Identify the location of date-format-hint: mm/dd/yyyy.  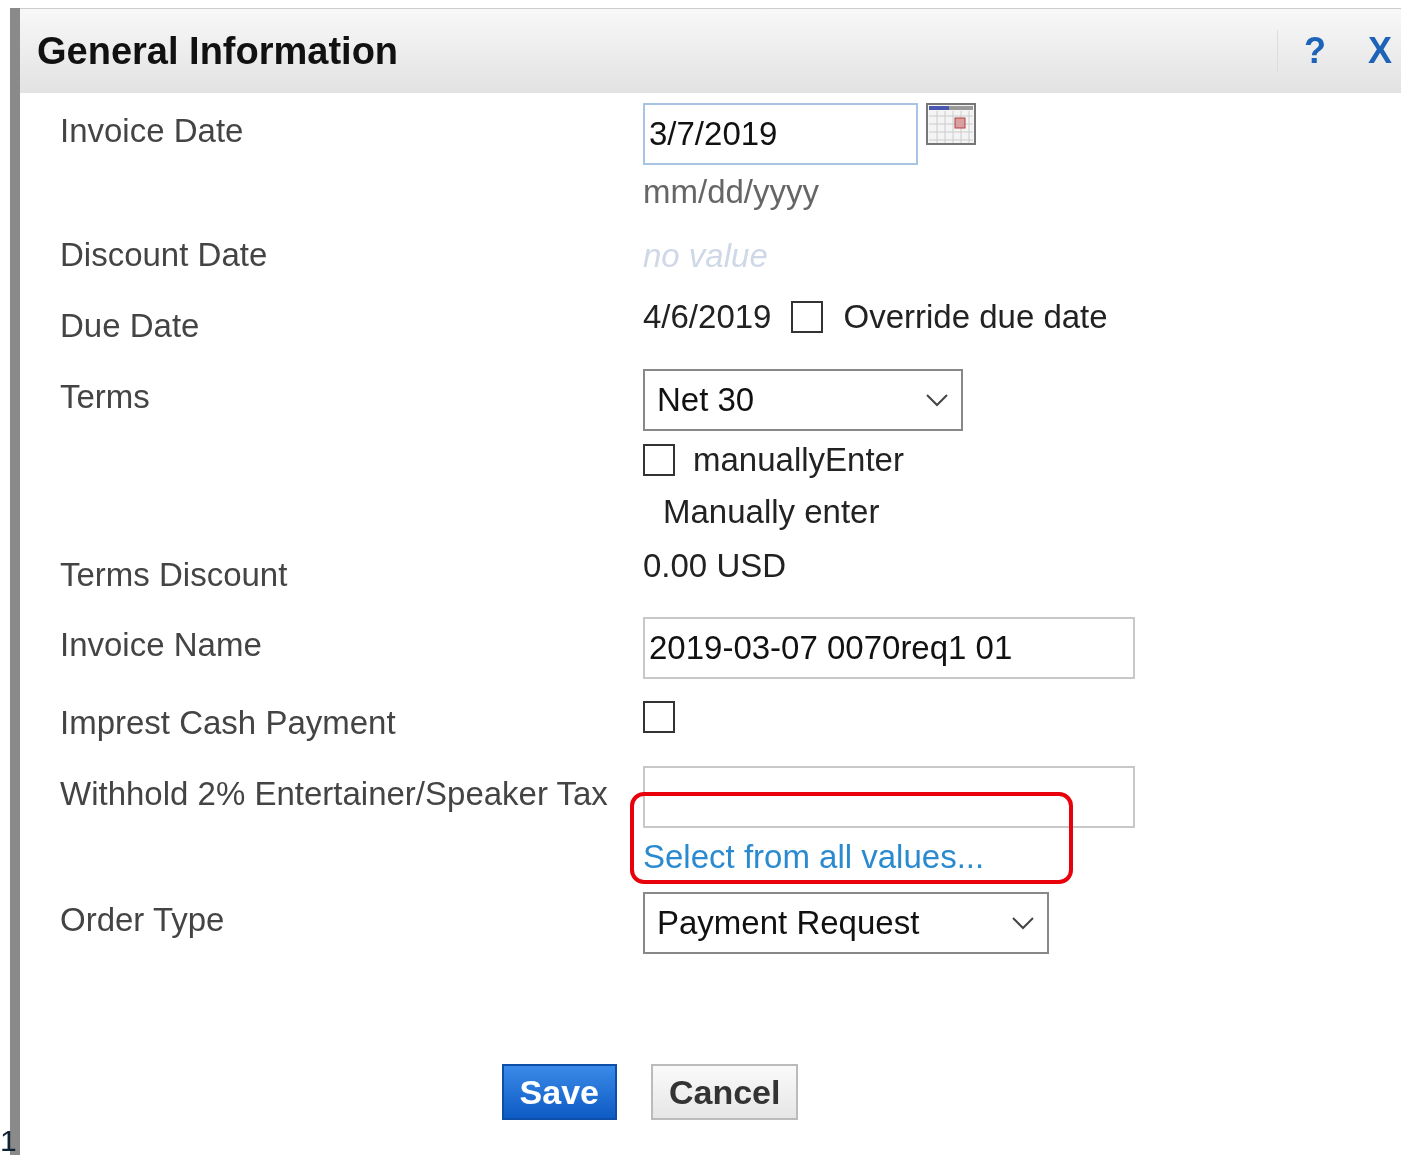
(731, 192).